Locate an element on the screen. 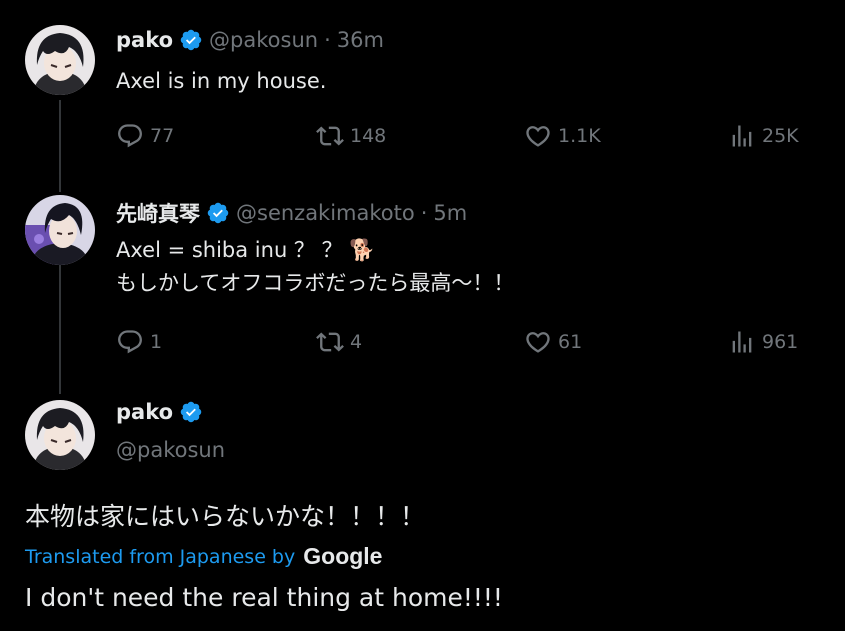  avatar-pako-main-image is located at coordinates (60, 435).